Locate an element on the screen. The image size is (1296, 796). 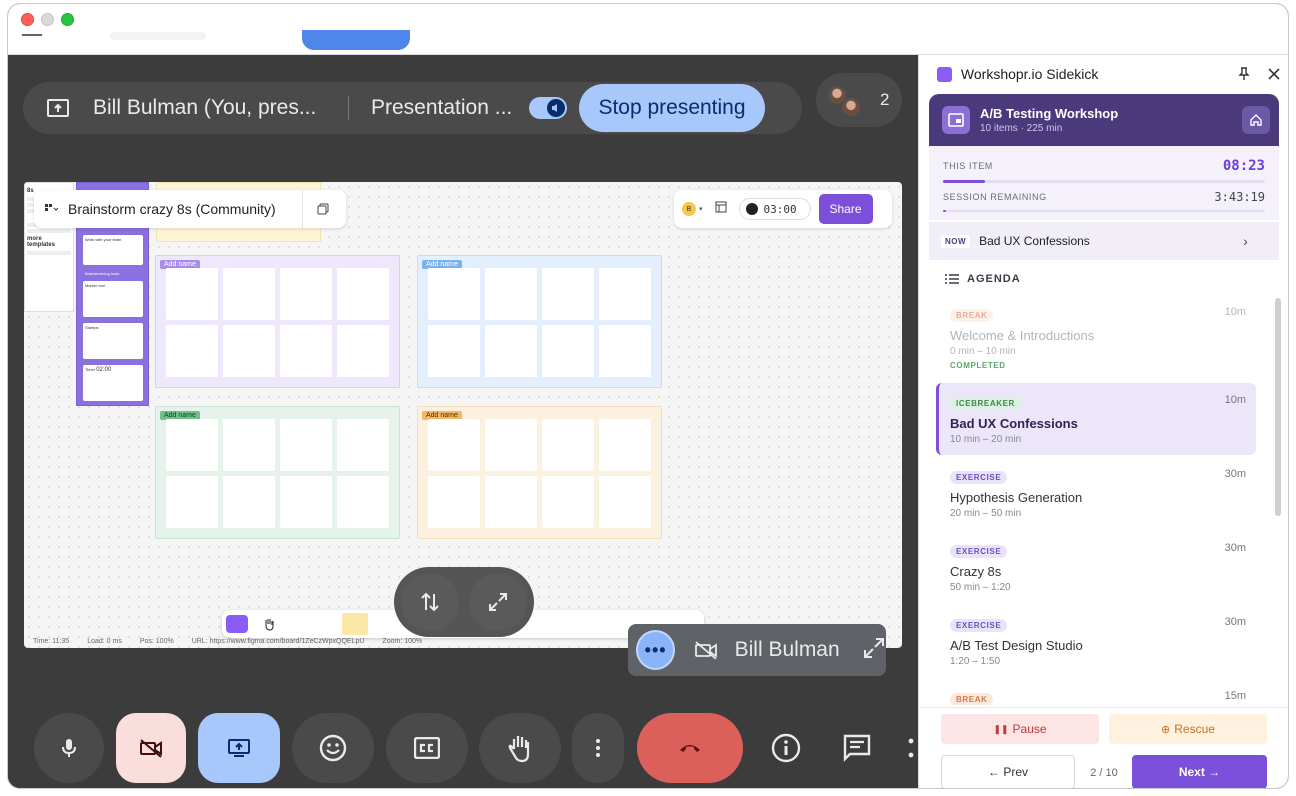
agenda-type-badge: EXERCISE is located at coordinates (979, 625).